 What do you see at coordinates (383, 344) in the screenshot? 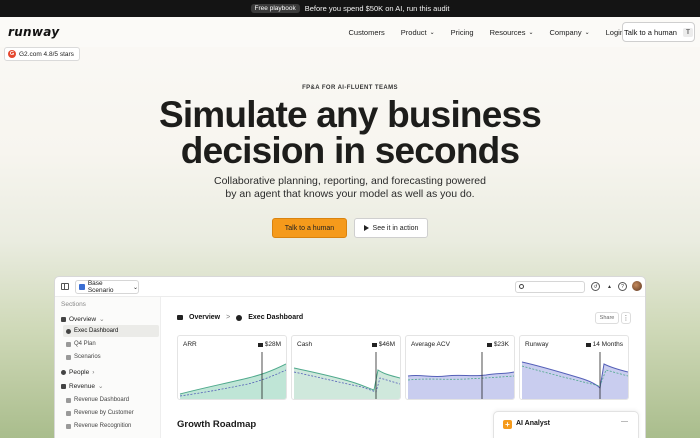
I see `kpi-value: $46M` at bounding box center [383, 344].